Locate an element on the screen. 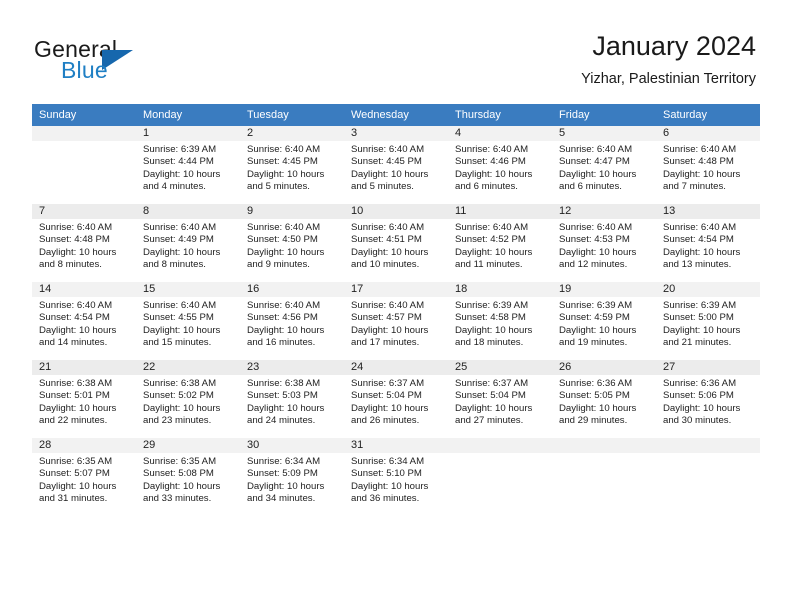  general-blue-logo: General Blue is located at coordinates (124, 62).